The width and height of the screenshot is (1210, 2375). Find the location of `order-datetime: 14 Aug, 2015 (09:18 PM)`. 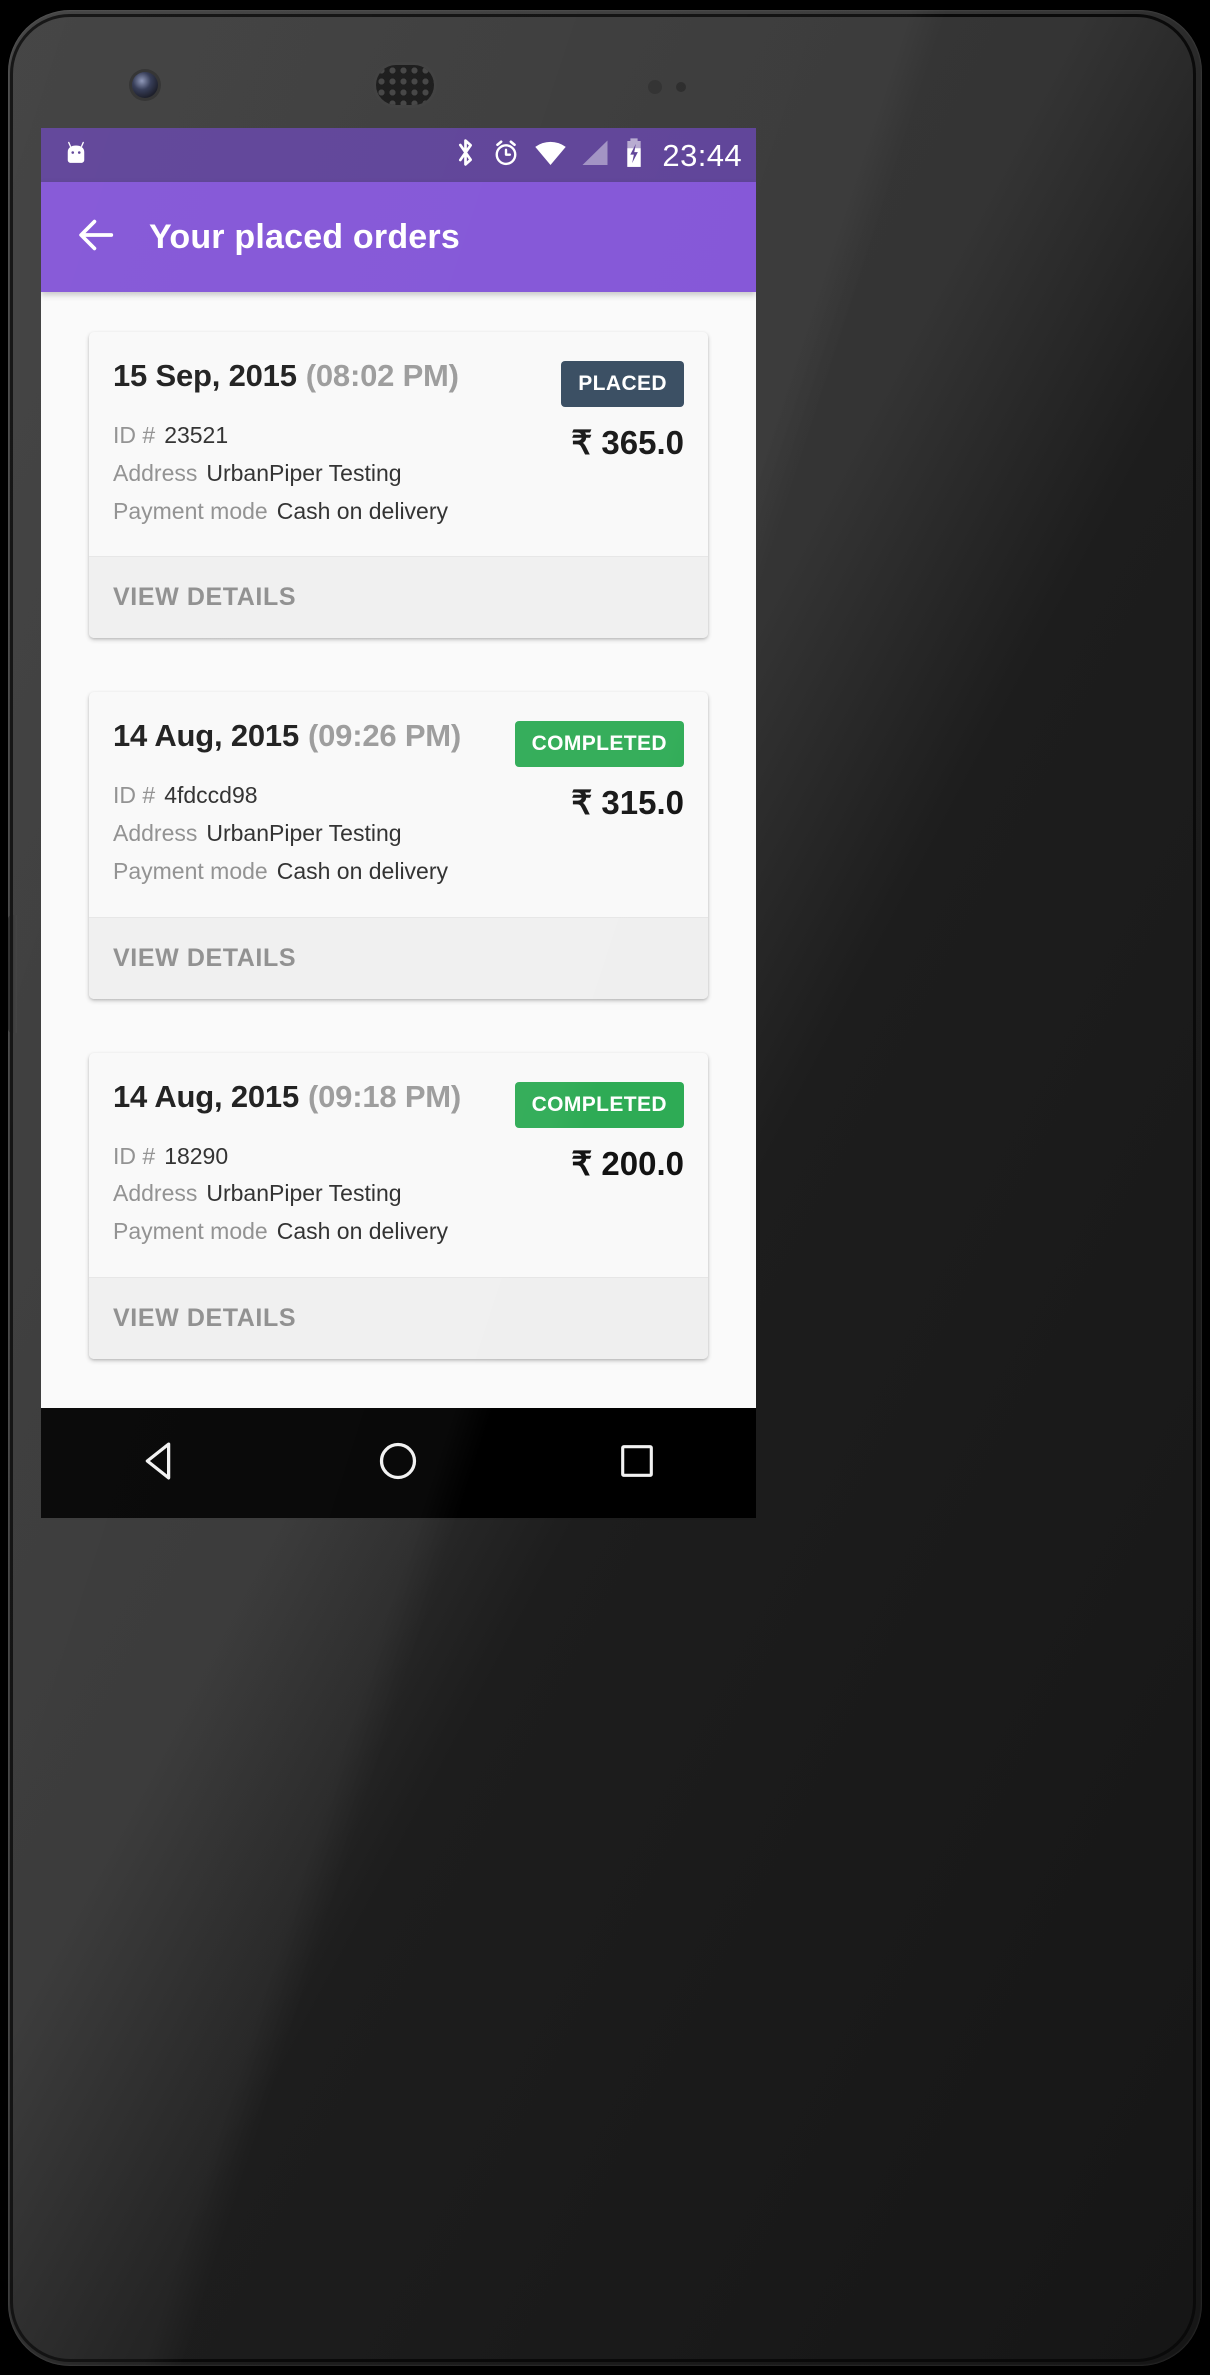

order-datetime: 14 Aug, 2015 (09:18 PM) is located at coordinates (287, 1097).